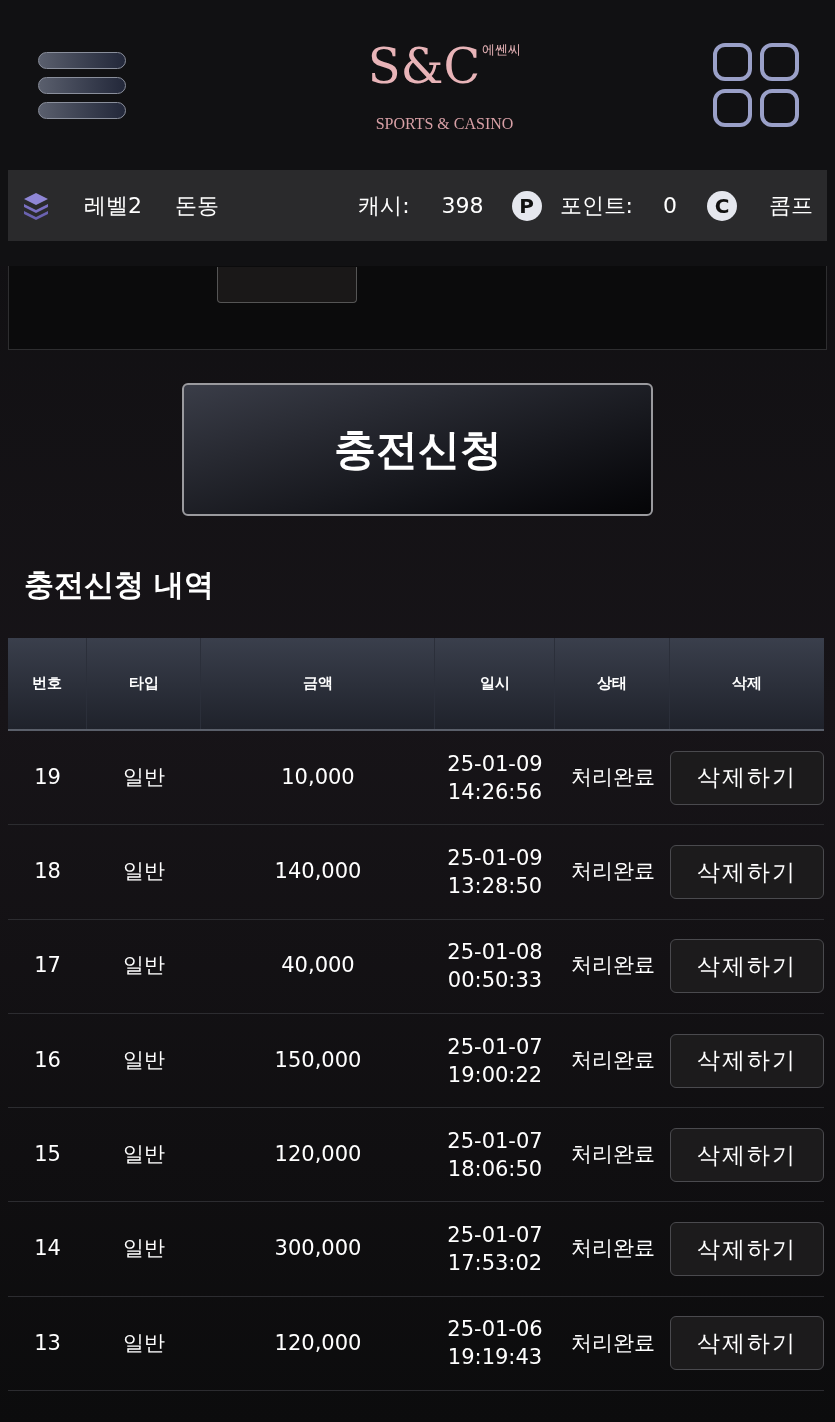 The image size is (835, 1422). Describe the element at coordinates (495, 981) in the screenshot. I see `time-text: 00:50:33` at that location.